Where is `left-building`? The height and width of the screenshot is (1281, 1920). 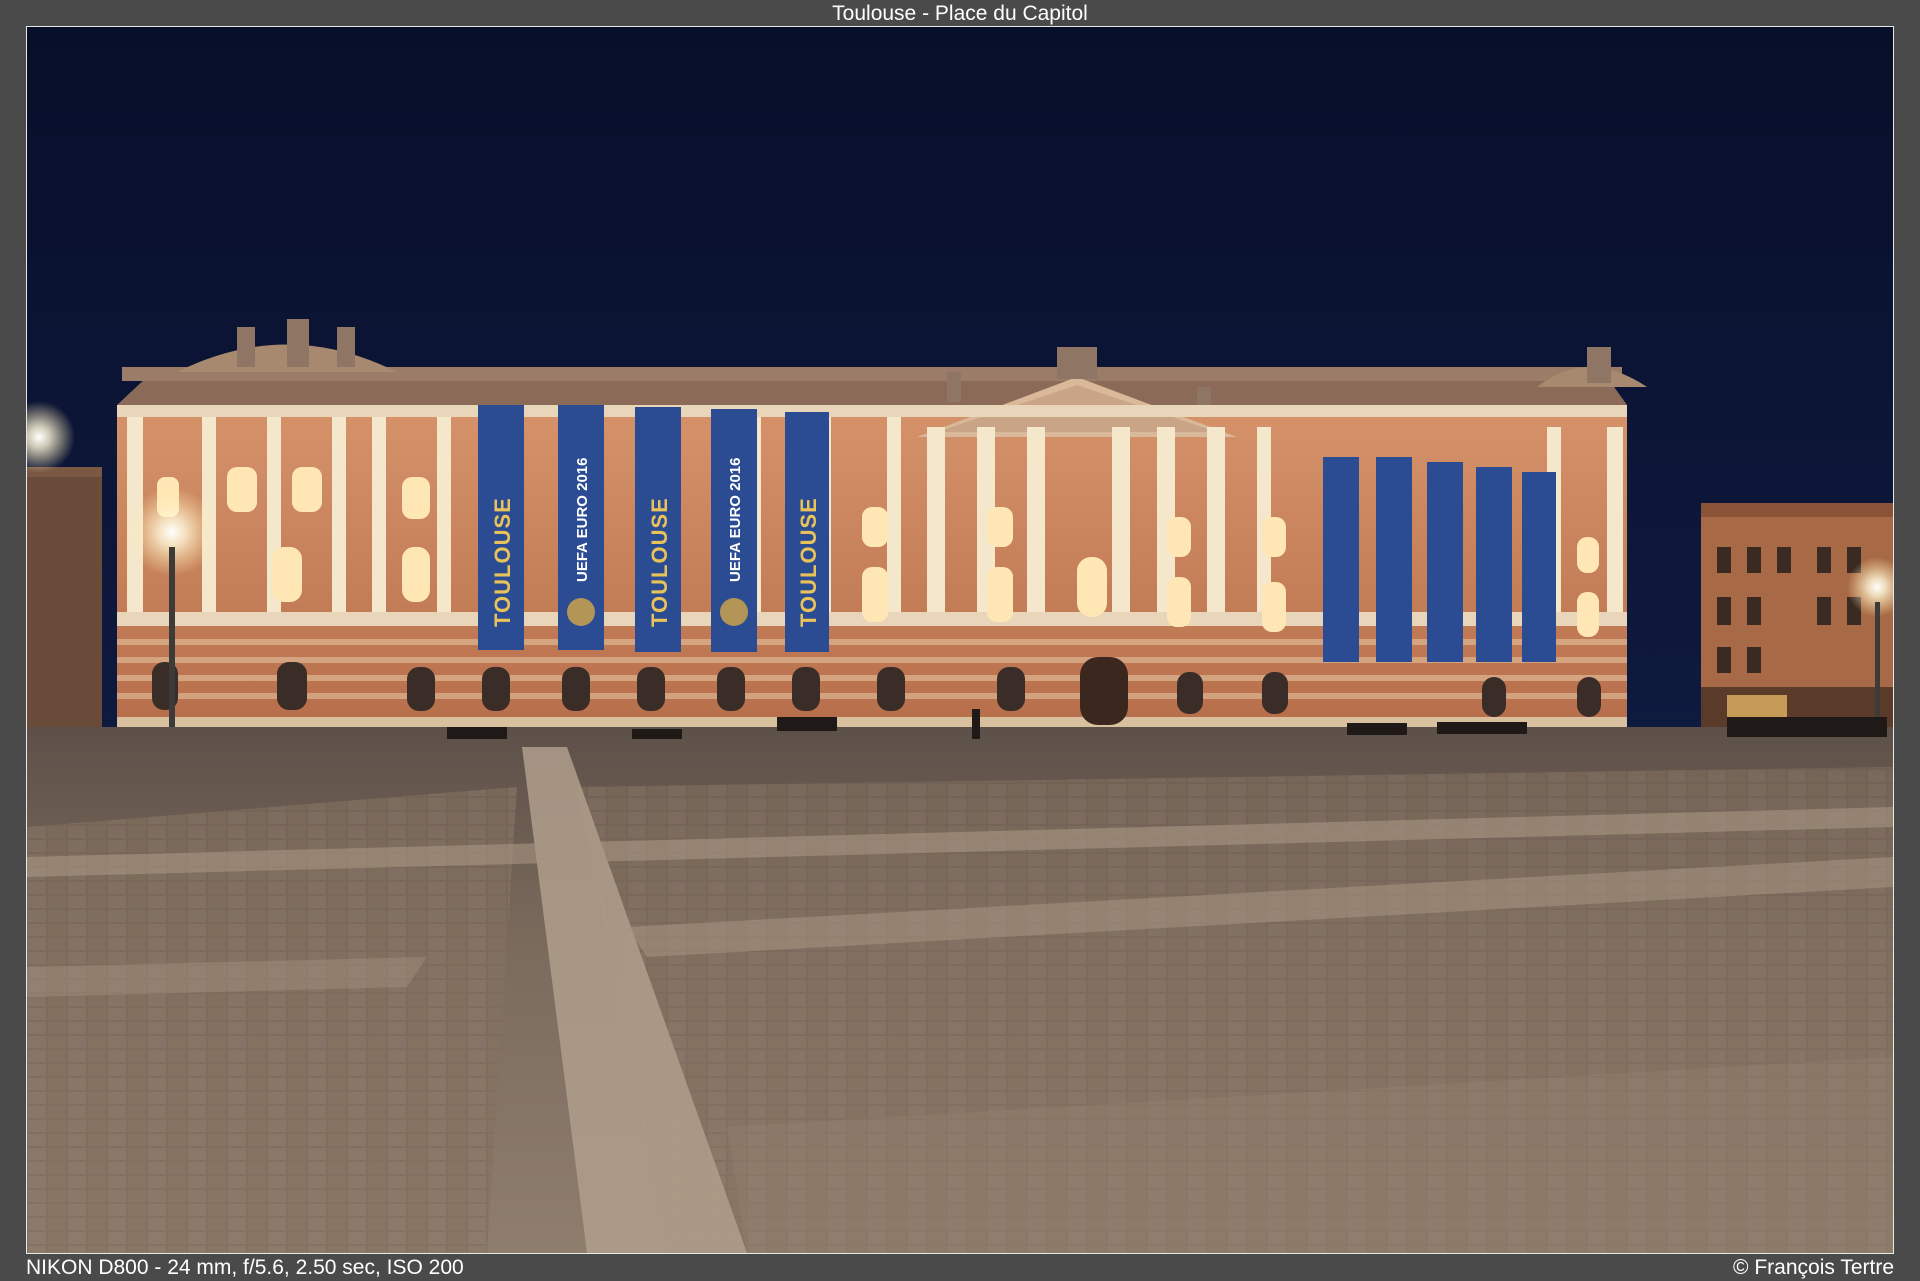 left-building is located at coordinates (64, 612).